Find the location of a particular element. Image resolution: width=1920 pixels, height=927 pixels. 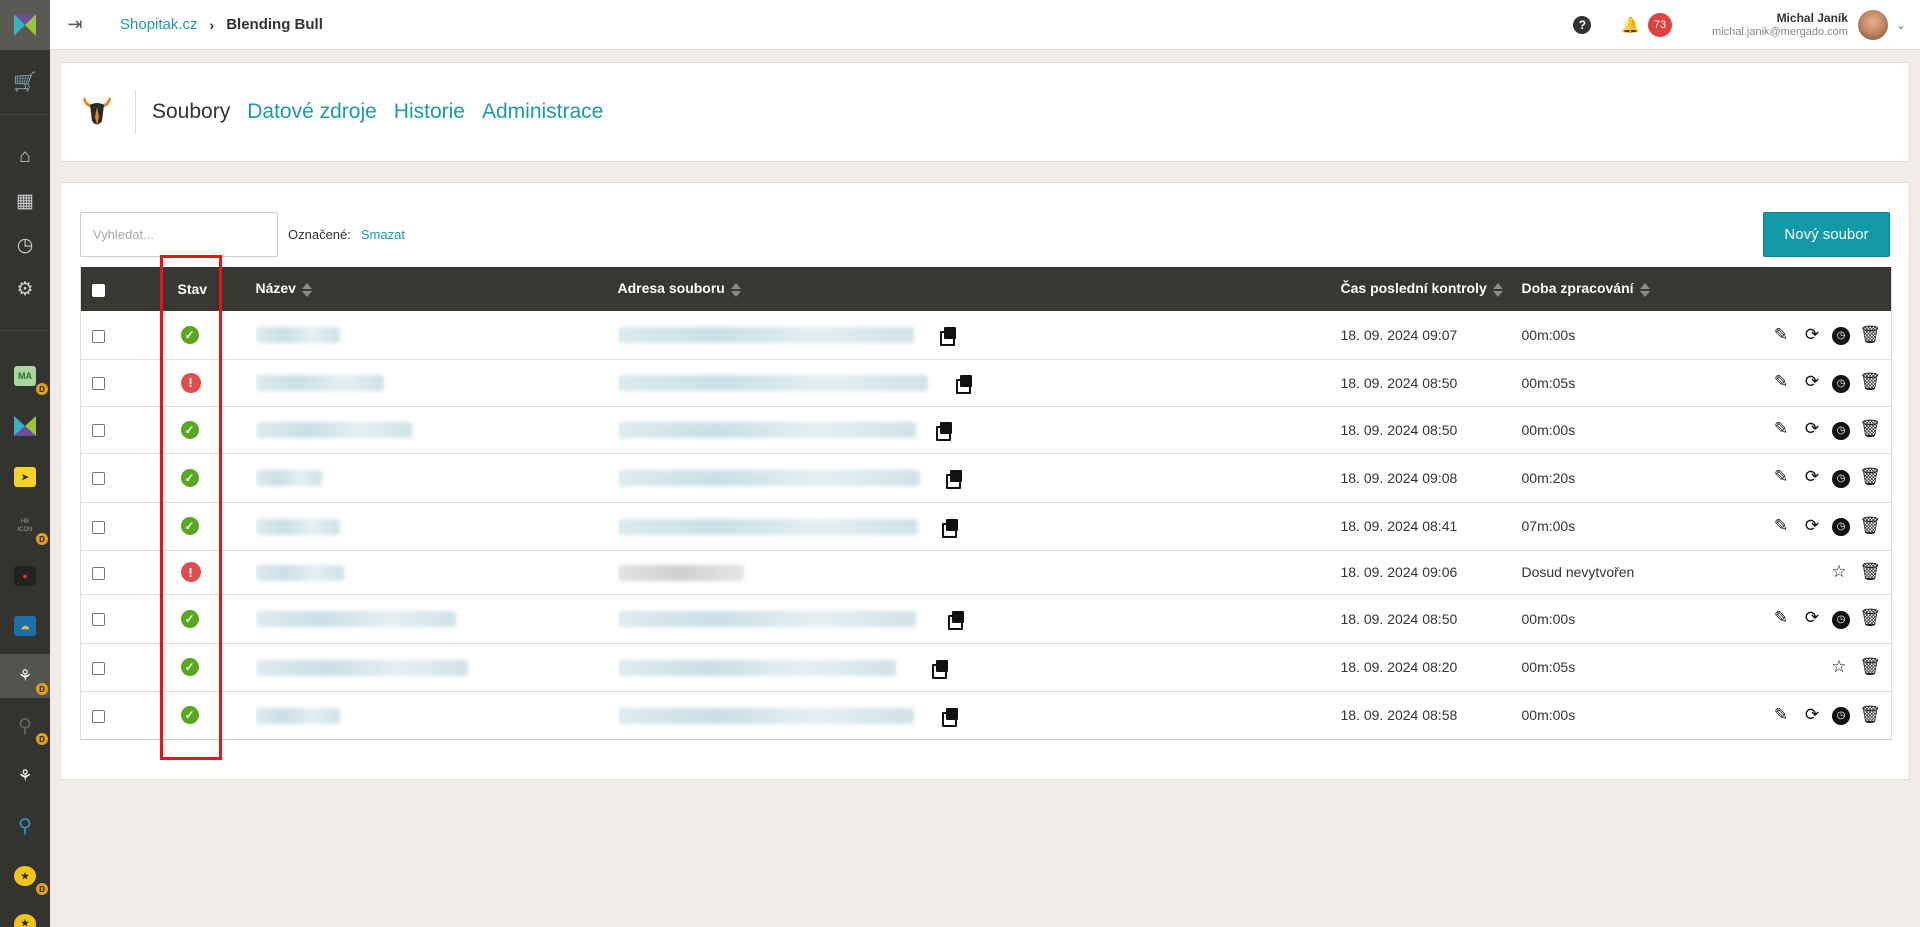

menu-toggle-icon: ⇥ is located at coordinates (75, 25).